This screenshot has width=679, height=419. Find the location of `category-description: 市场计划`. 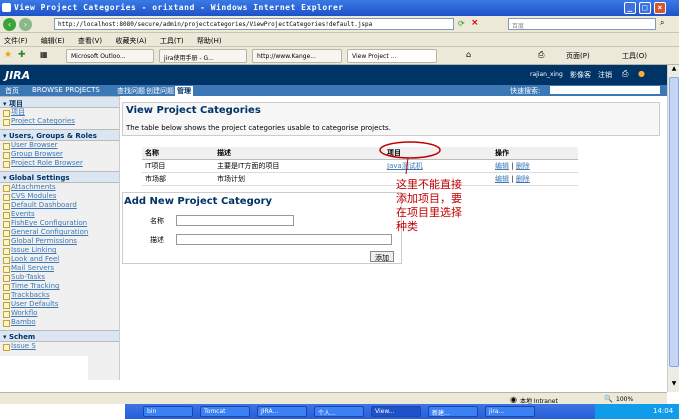

category-description: 市场计划 is located at coordinates (299, 179).